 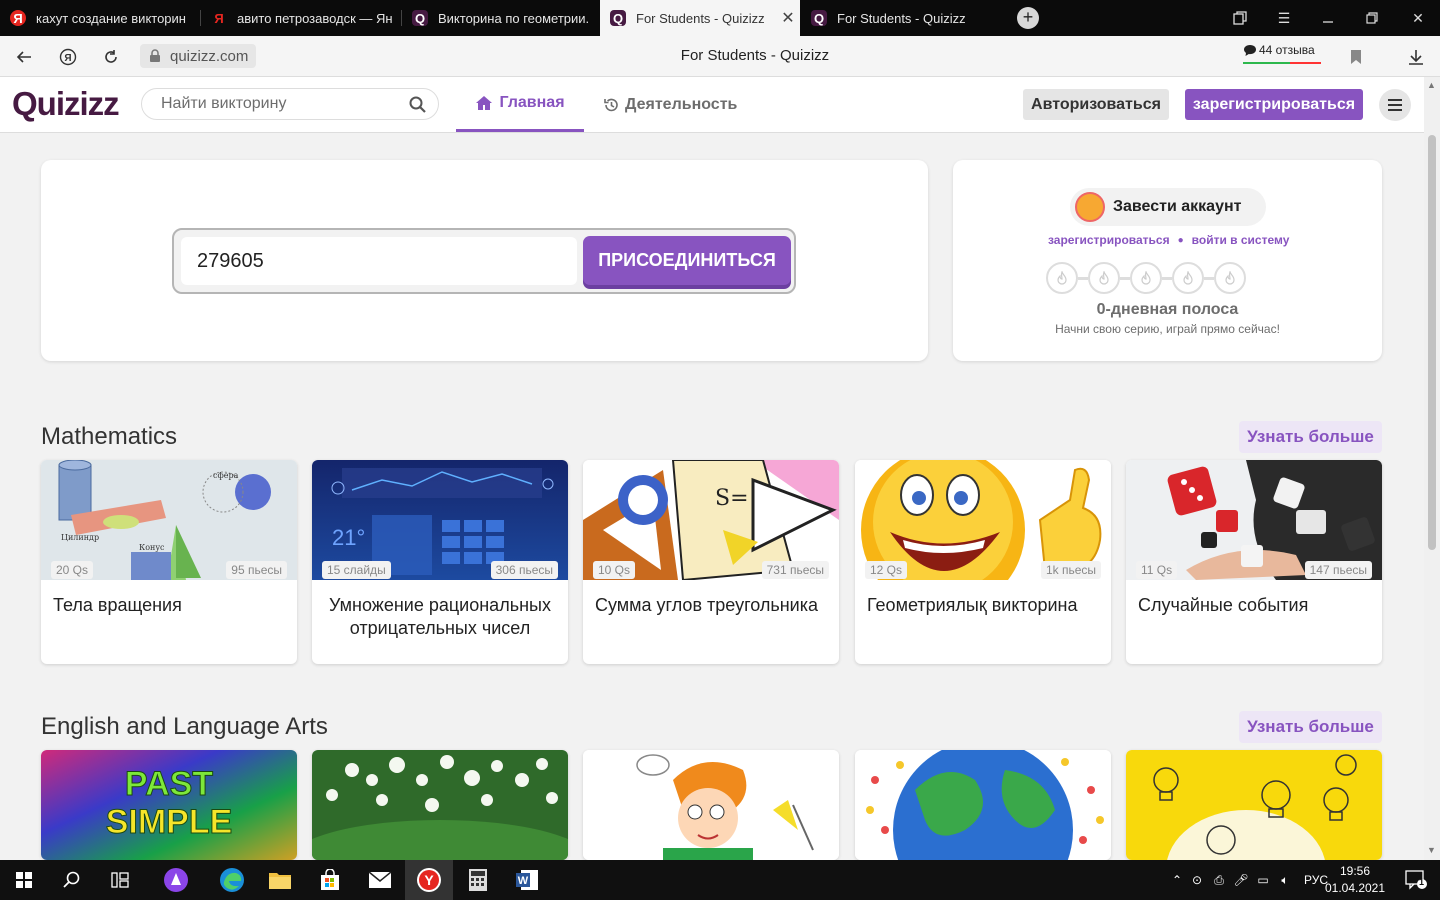 What do you see at coordinates (614, 570) in the screenshot?
I see `question-count-badge: 10 Qs` at bounding box center [614, 570].